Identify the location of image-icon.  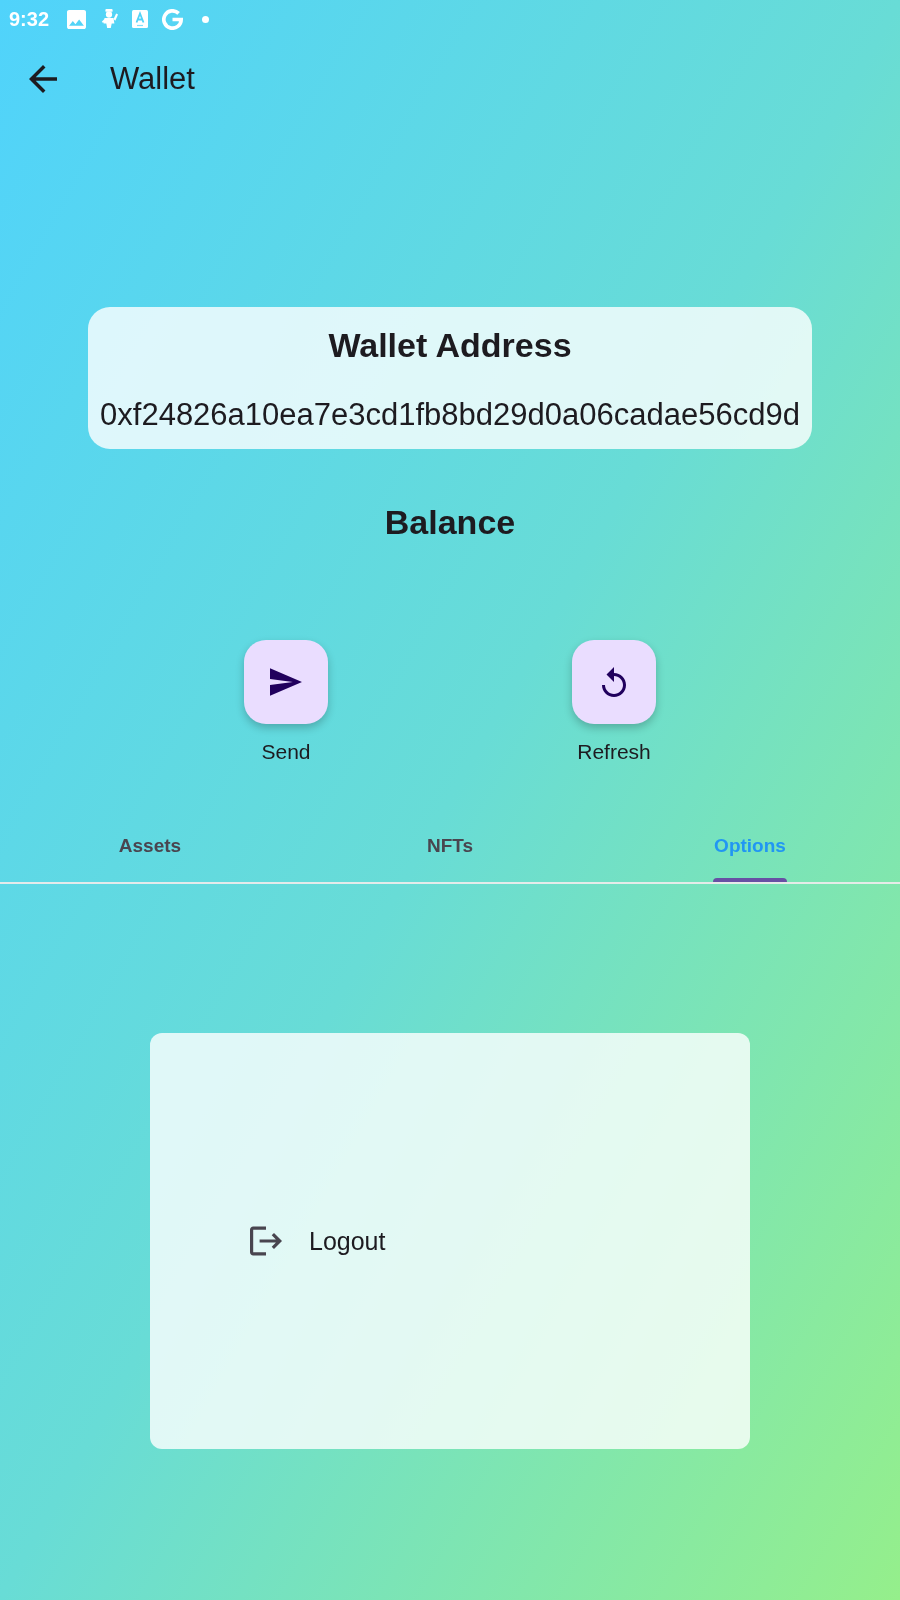
(77, 19).